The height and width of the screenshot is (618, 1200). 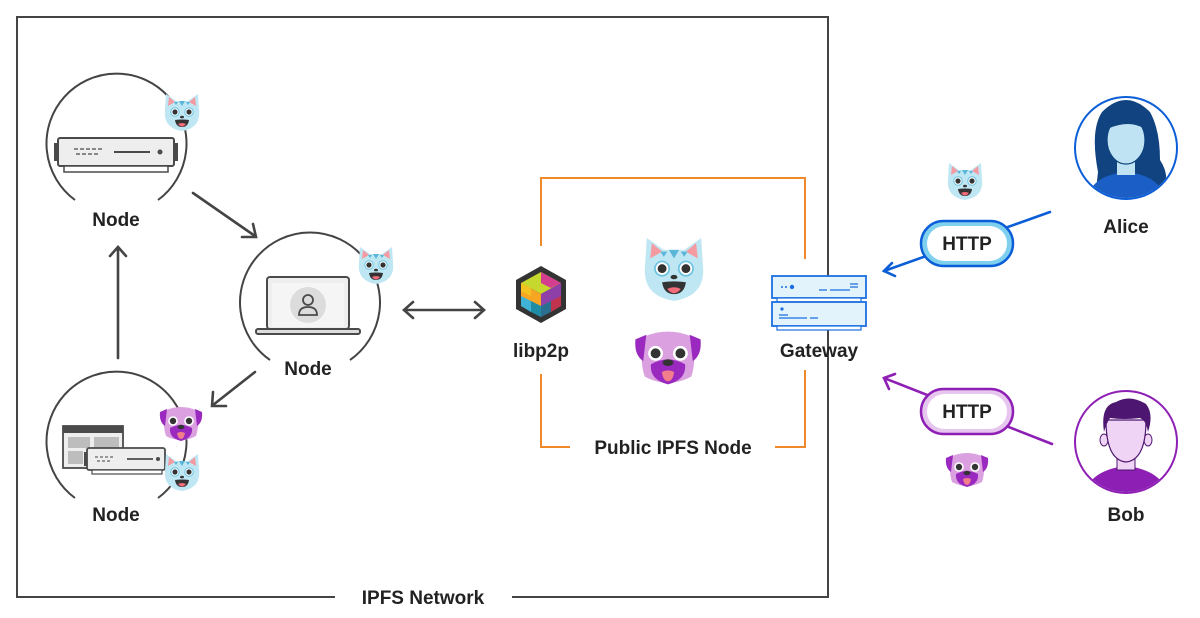 I want to click on ipfs-network-label: IPFS Network, so click(x=423, y=598).